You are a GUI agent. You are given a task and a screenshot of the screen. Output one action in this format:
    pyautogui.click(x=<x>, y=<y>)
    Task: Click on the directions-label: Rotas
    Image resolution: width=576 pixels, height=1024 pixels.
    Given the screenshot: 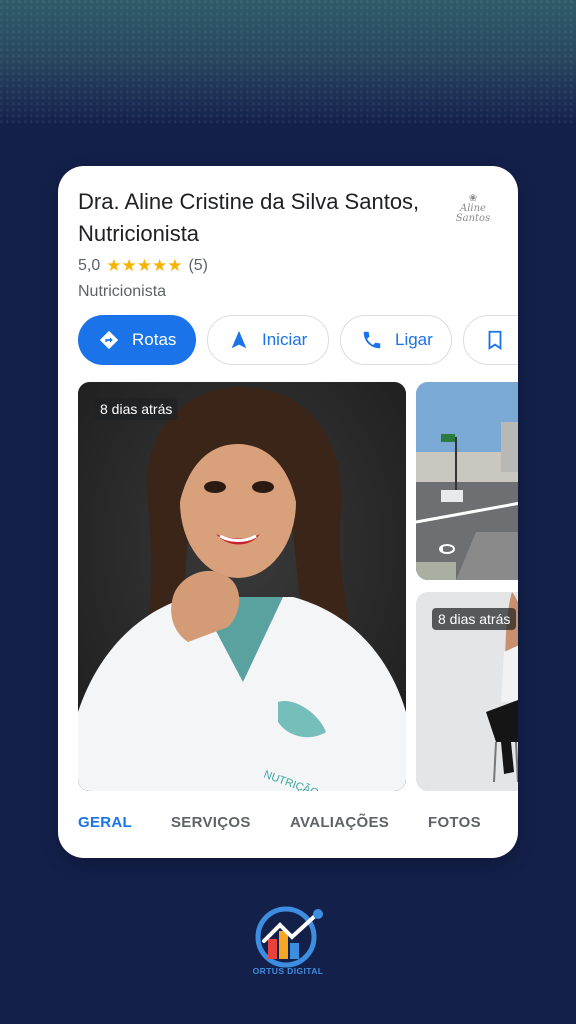 What is the action you would take?
    pyautogui.click(x=154, y=339)
    